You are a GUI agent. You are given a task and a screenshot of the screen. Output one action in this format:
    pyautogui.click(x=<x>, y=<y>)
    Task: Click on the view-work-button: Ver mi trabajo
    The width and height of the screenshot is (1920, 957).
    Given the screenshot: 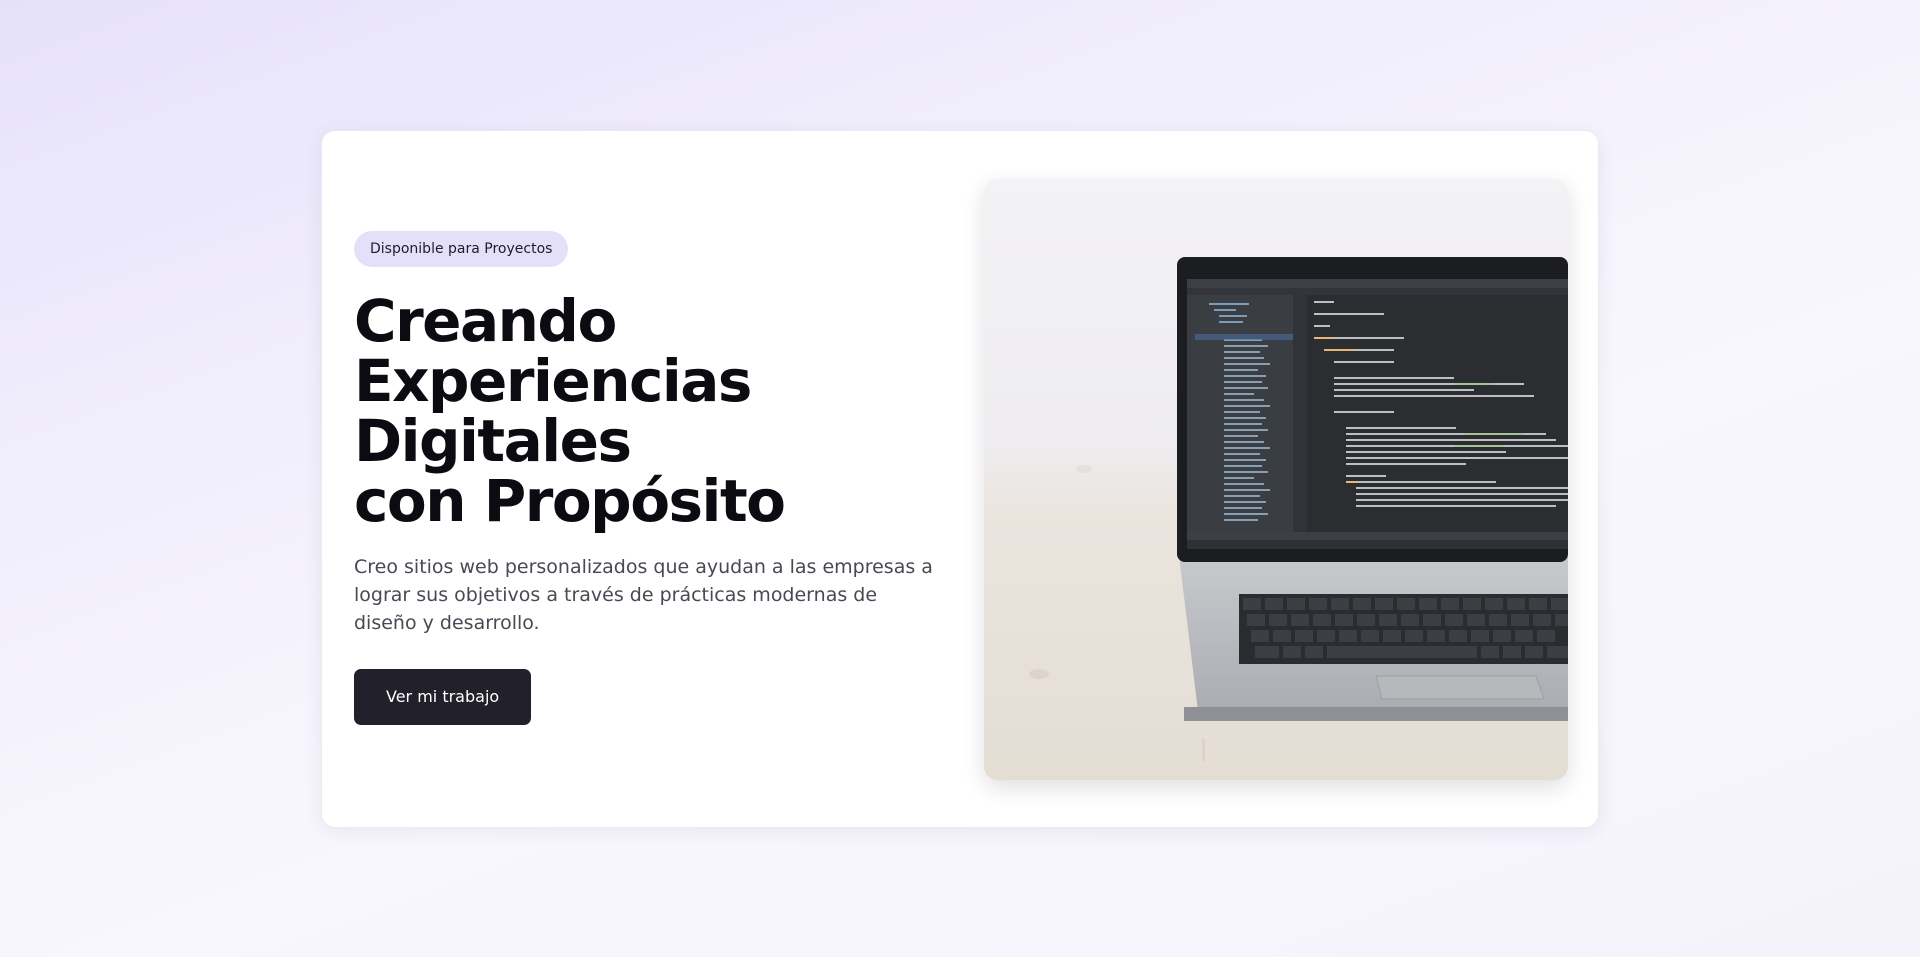 What is the action you would take?
    pyautogui.click(x=443, y=697)
    